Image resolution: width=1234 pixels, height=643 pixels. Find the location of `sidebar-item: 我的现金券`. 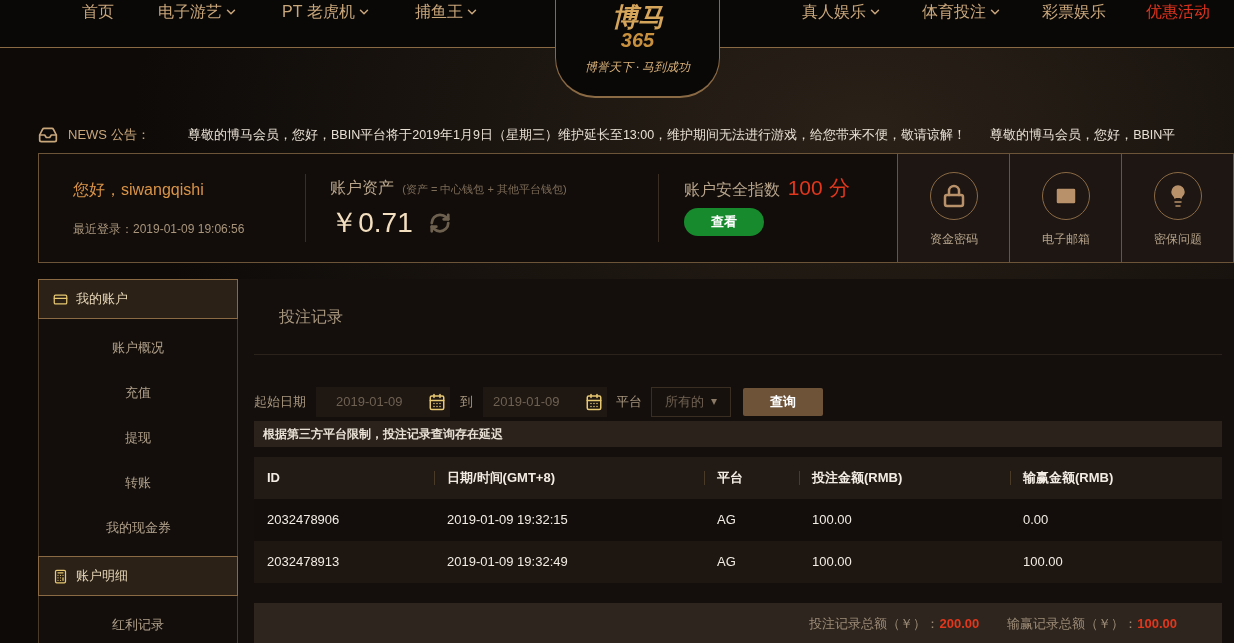

sidebar-item: 我的现金券 is located at coordinates (138, 527).